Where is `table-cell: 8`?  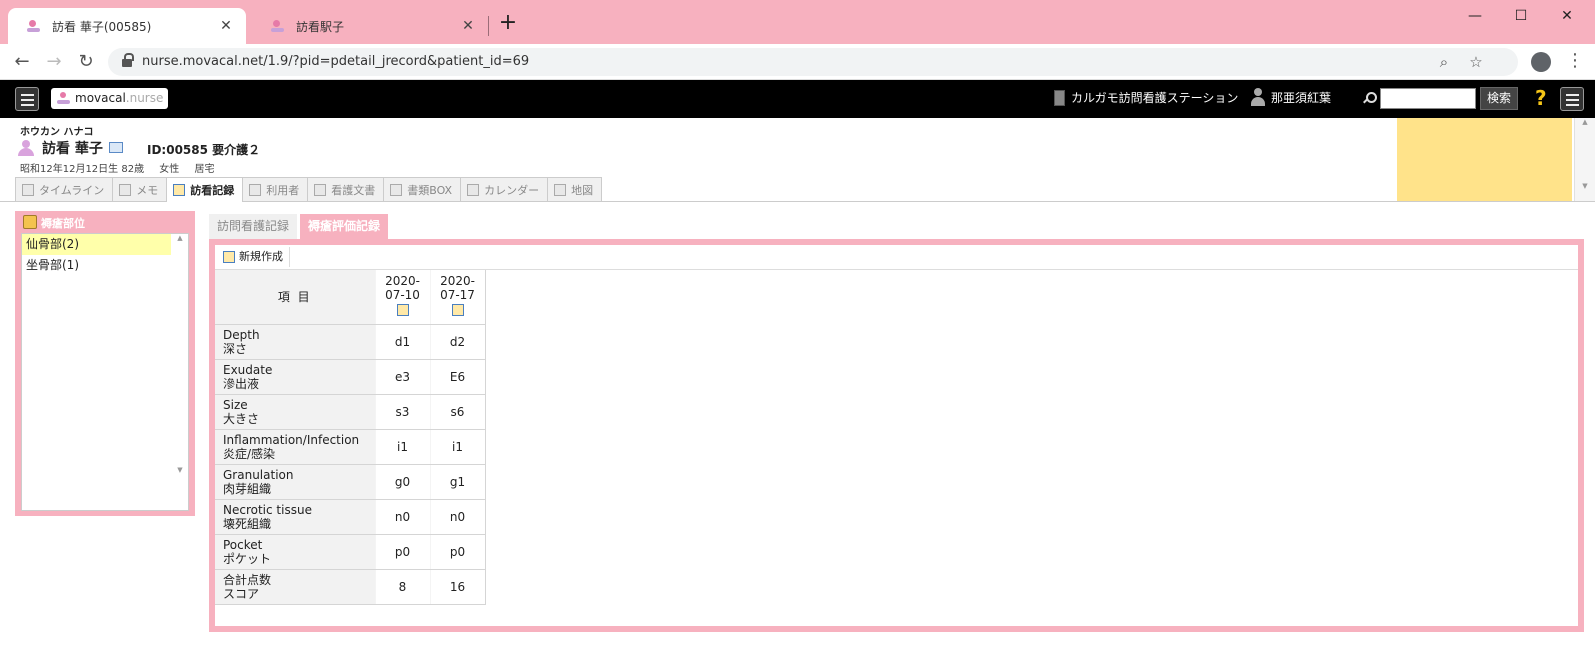 table-cell: 8 is located at coordinates (402, 587).